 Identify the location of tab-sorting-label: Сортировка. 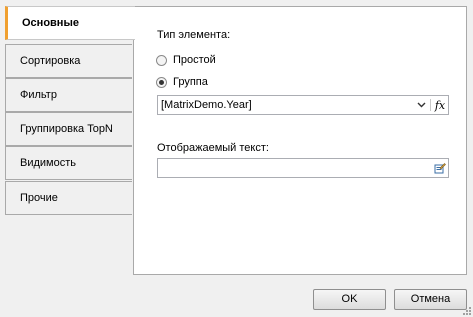
(50, 61).